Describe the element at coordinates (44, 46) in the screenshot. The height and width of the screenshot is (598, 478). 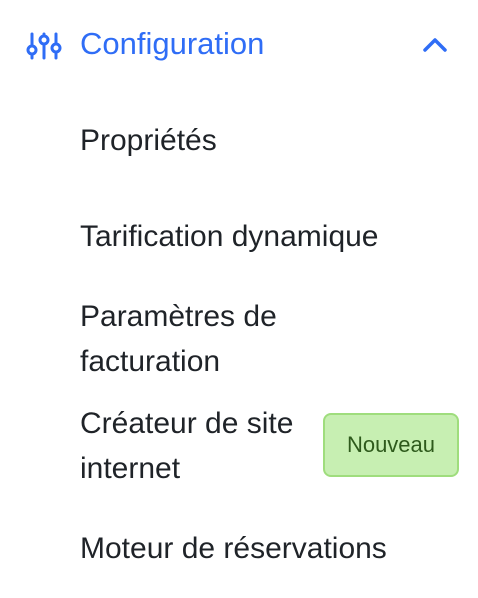
I see `settings-sliders-icon` at that location.